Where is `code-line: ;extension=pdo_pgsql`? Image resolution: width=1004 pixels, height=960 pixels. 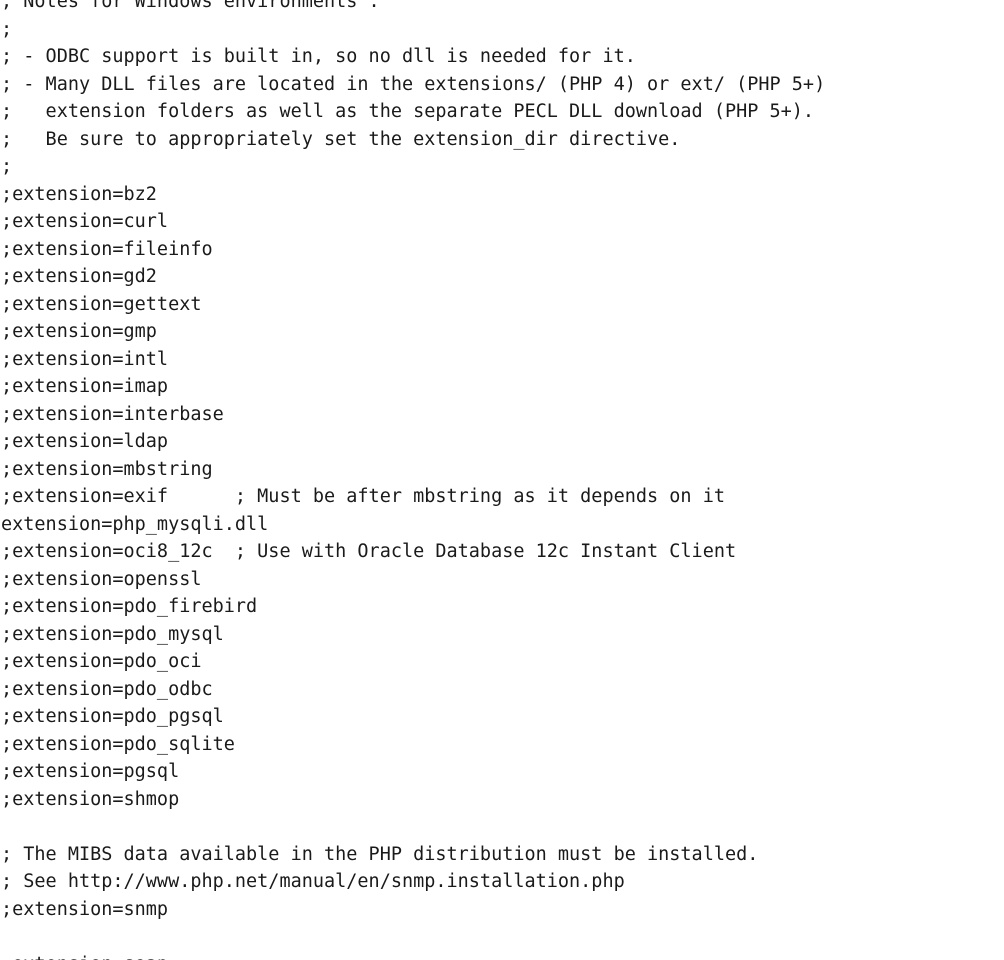 code-line: ;extension=pdo_pgsql is located at coordinates (112, 716).